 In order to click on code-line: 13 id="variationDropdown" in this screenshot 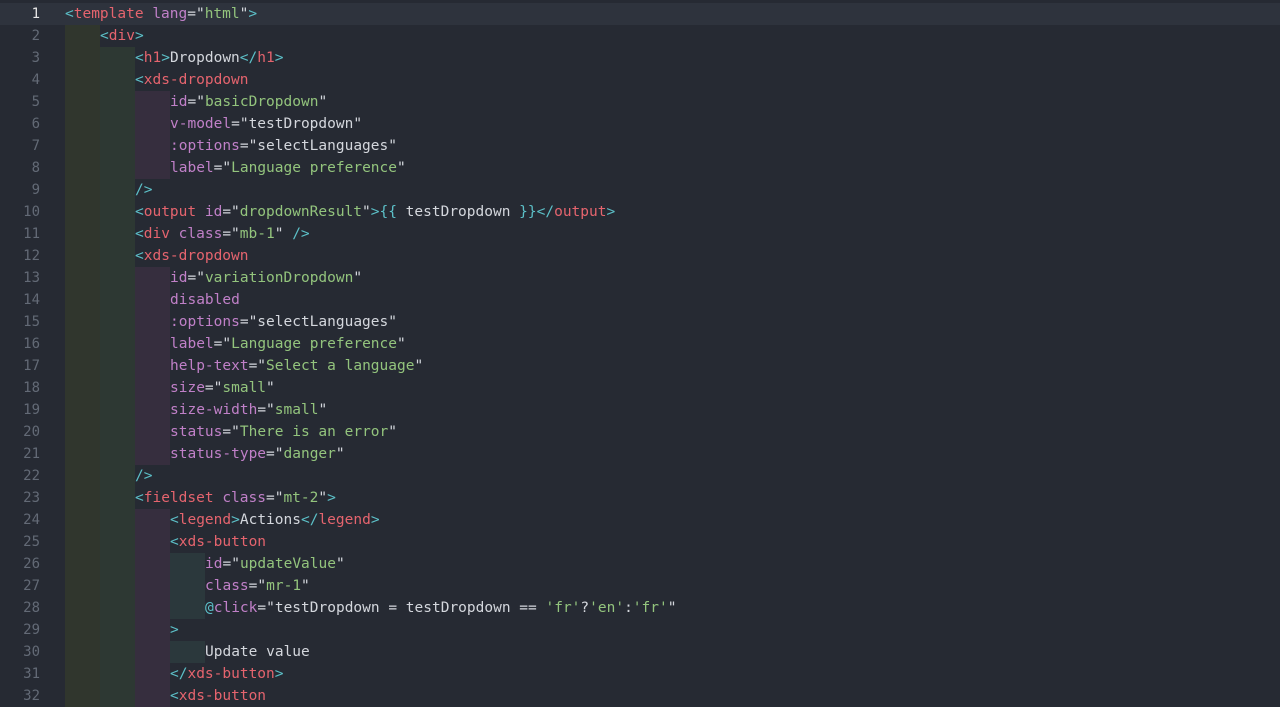, I will do `click(640, 278)`.